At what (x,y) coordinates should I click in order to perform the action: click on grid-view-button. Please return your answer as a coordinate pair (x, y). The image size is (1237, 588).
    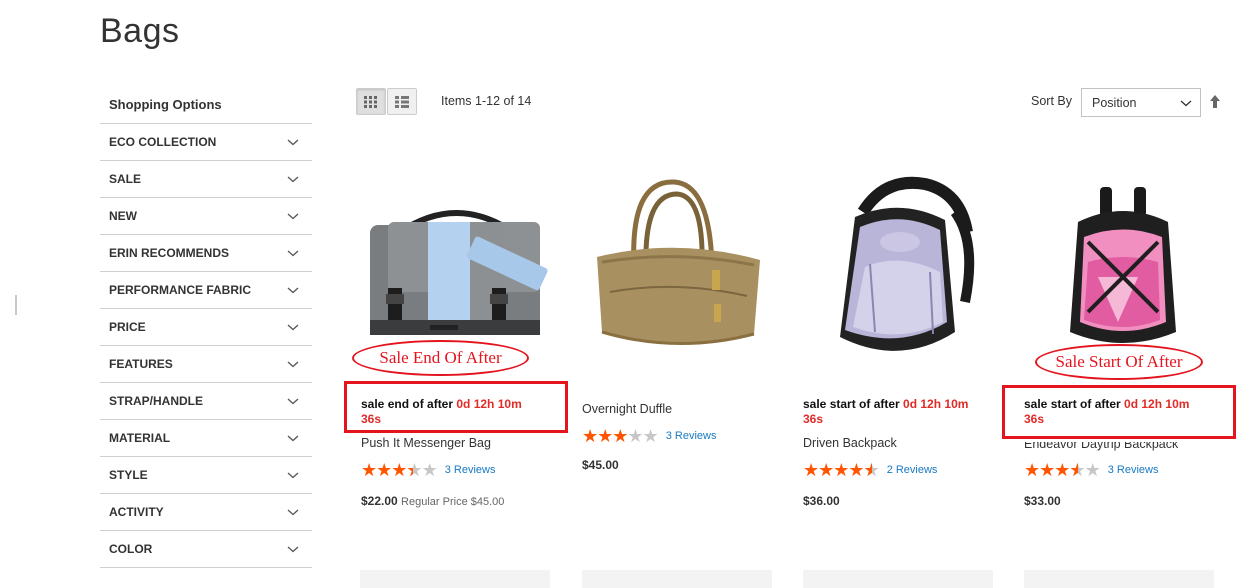
    Looking at the image, I should click on (371, 101).